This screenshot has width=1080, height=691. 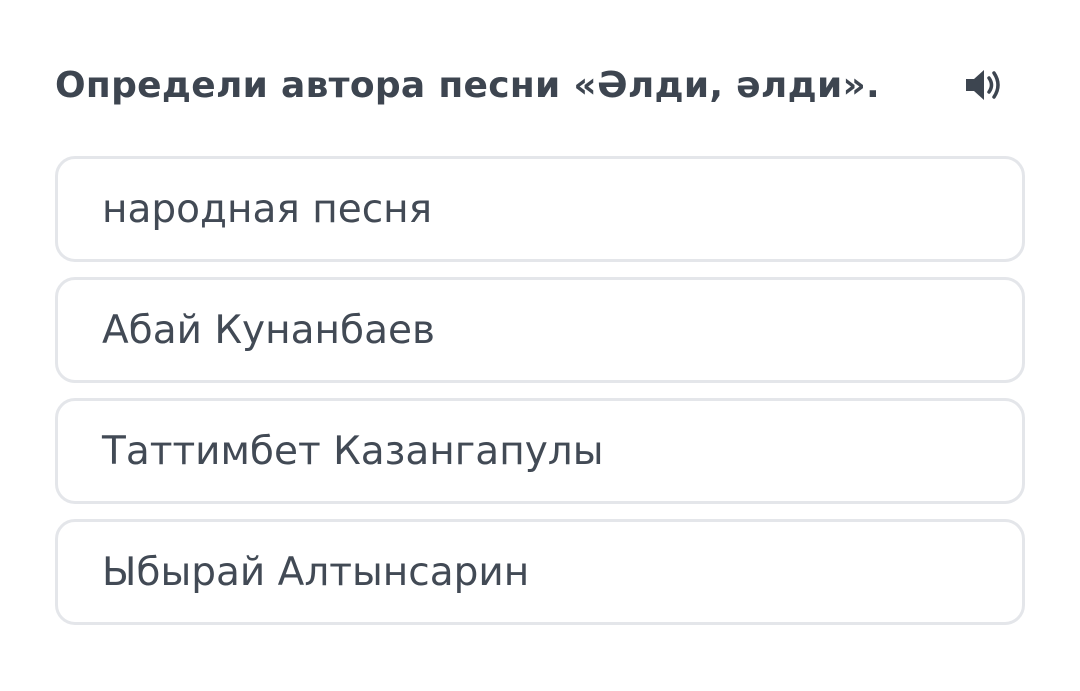 What do you see at coordinates (540, 572) in the screenshot?
I see `answer-option: Ыбырай Алтынсарин` at bounding box center [540, 572].